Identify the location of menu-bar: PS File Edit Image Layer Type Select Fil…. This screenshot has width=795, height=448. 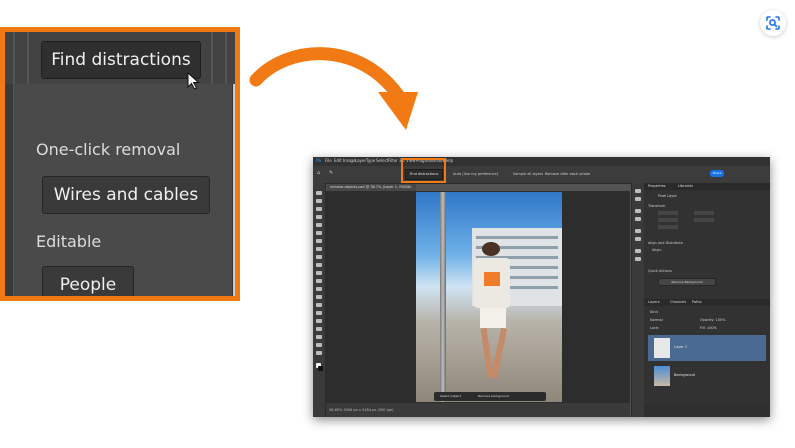
(541, 161).